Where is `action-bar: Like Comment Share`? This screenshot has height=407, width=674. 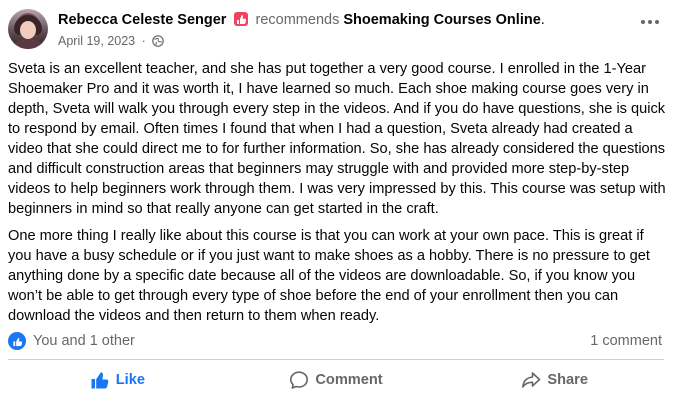 action-bar: Like Comment Share is located at coordinates (336, 380).